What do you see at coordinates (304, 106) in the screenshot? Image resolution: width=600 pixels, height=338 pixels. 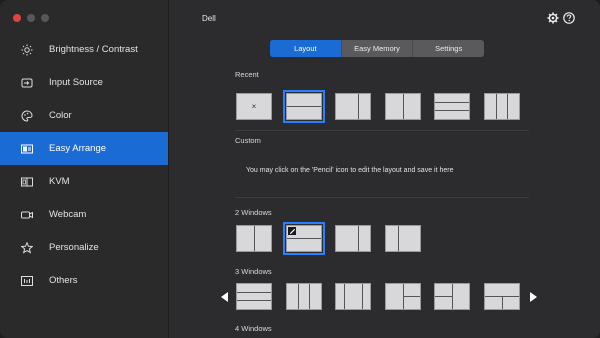 I see `layout-tile-recent-split-horizontal` at bounding box center [304, 106].